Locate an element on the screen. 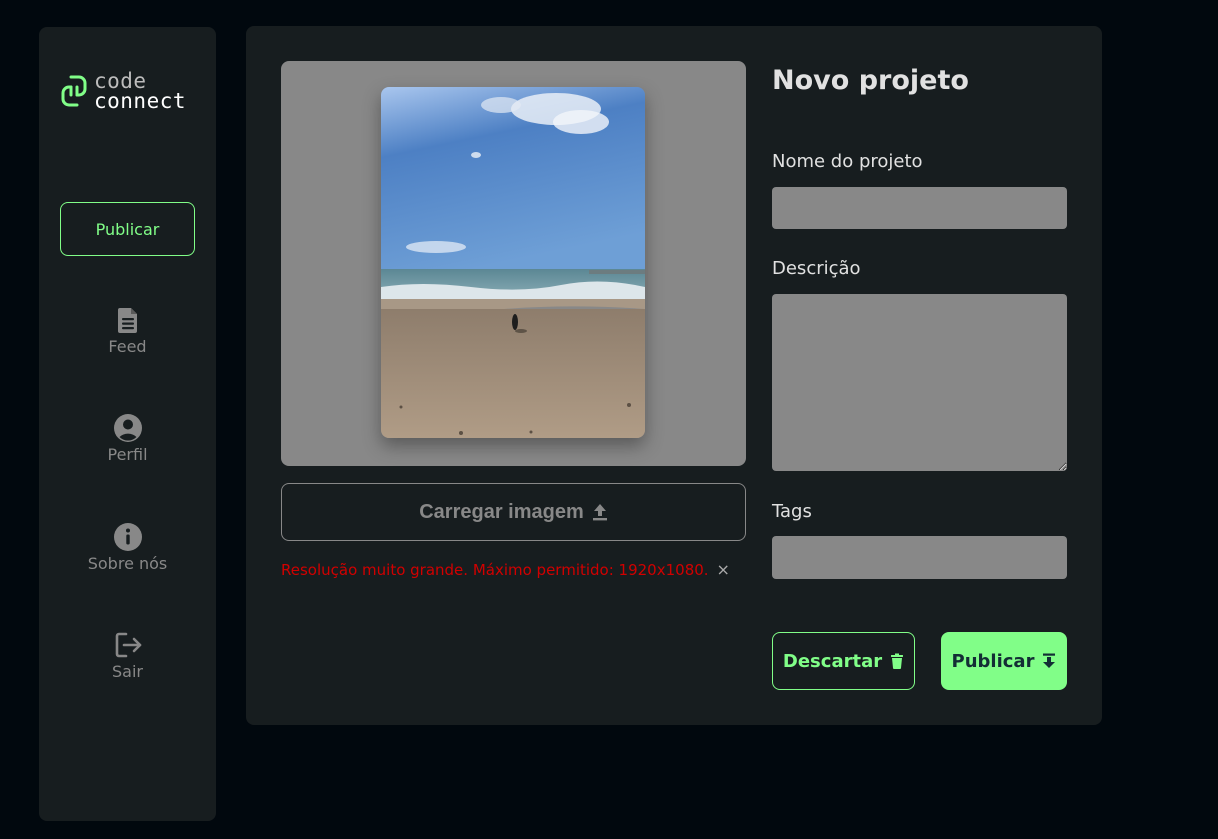 This screenshot has height=839, width=1218. logo-line2: connect is located at coordinates (140, 101).